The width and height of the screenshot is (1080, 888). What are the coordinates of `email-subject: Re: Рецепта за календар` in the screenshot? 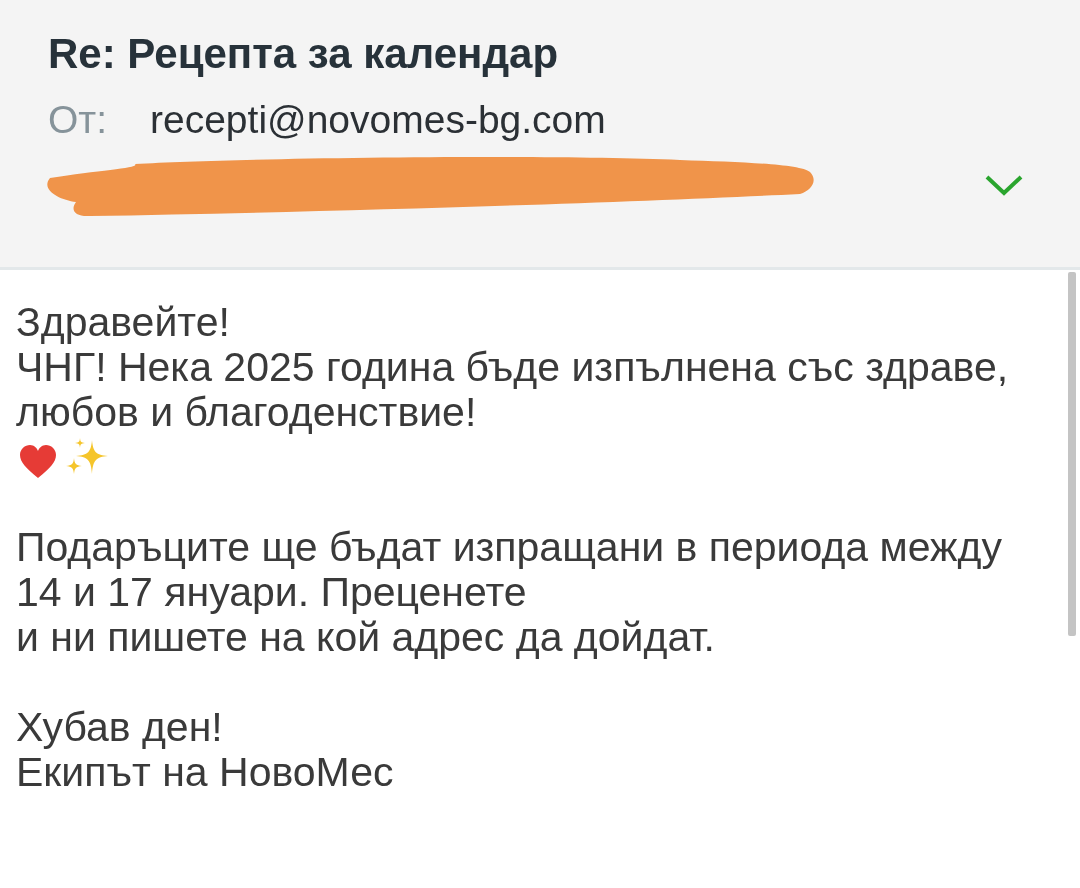 It's located at (304, 54).